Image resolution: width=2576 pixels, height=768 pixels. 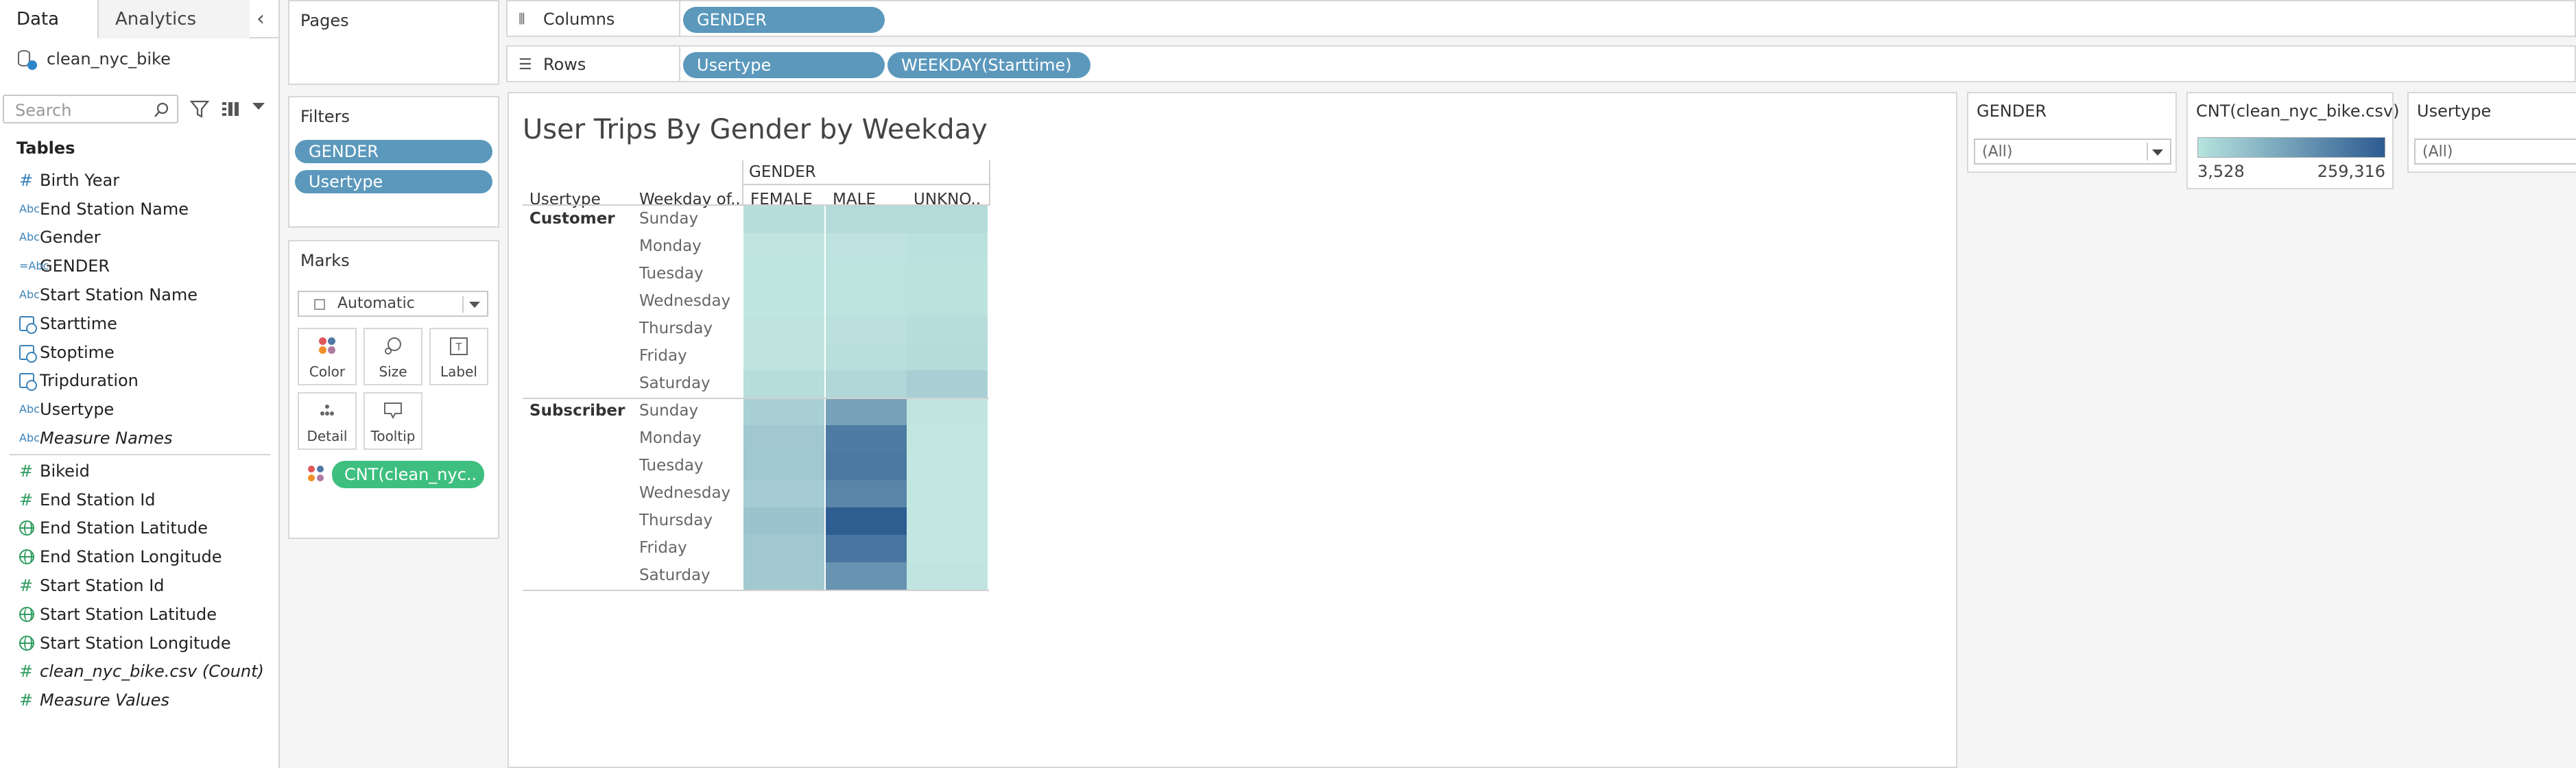 I want to click on field-tripduration: Tripduration, so click(x=140, y=381).